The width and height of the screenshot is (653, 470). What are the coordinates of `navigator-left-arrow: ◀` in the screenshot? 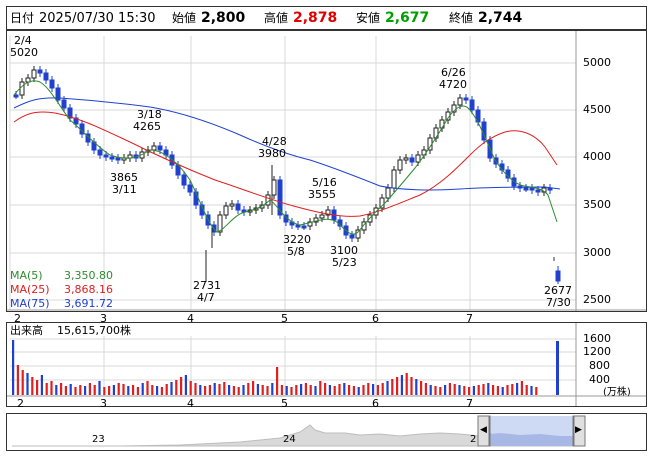 It's located at (483, 430).